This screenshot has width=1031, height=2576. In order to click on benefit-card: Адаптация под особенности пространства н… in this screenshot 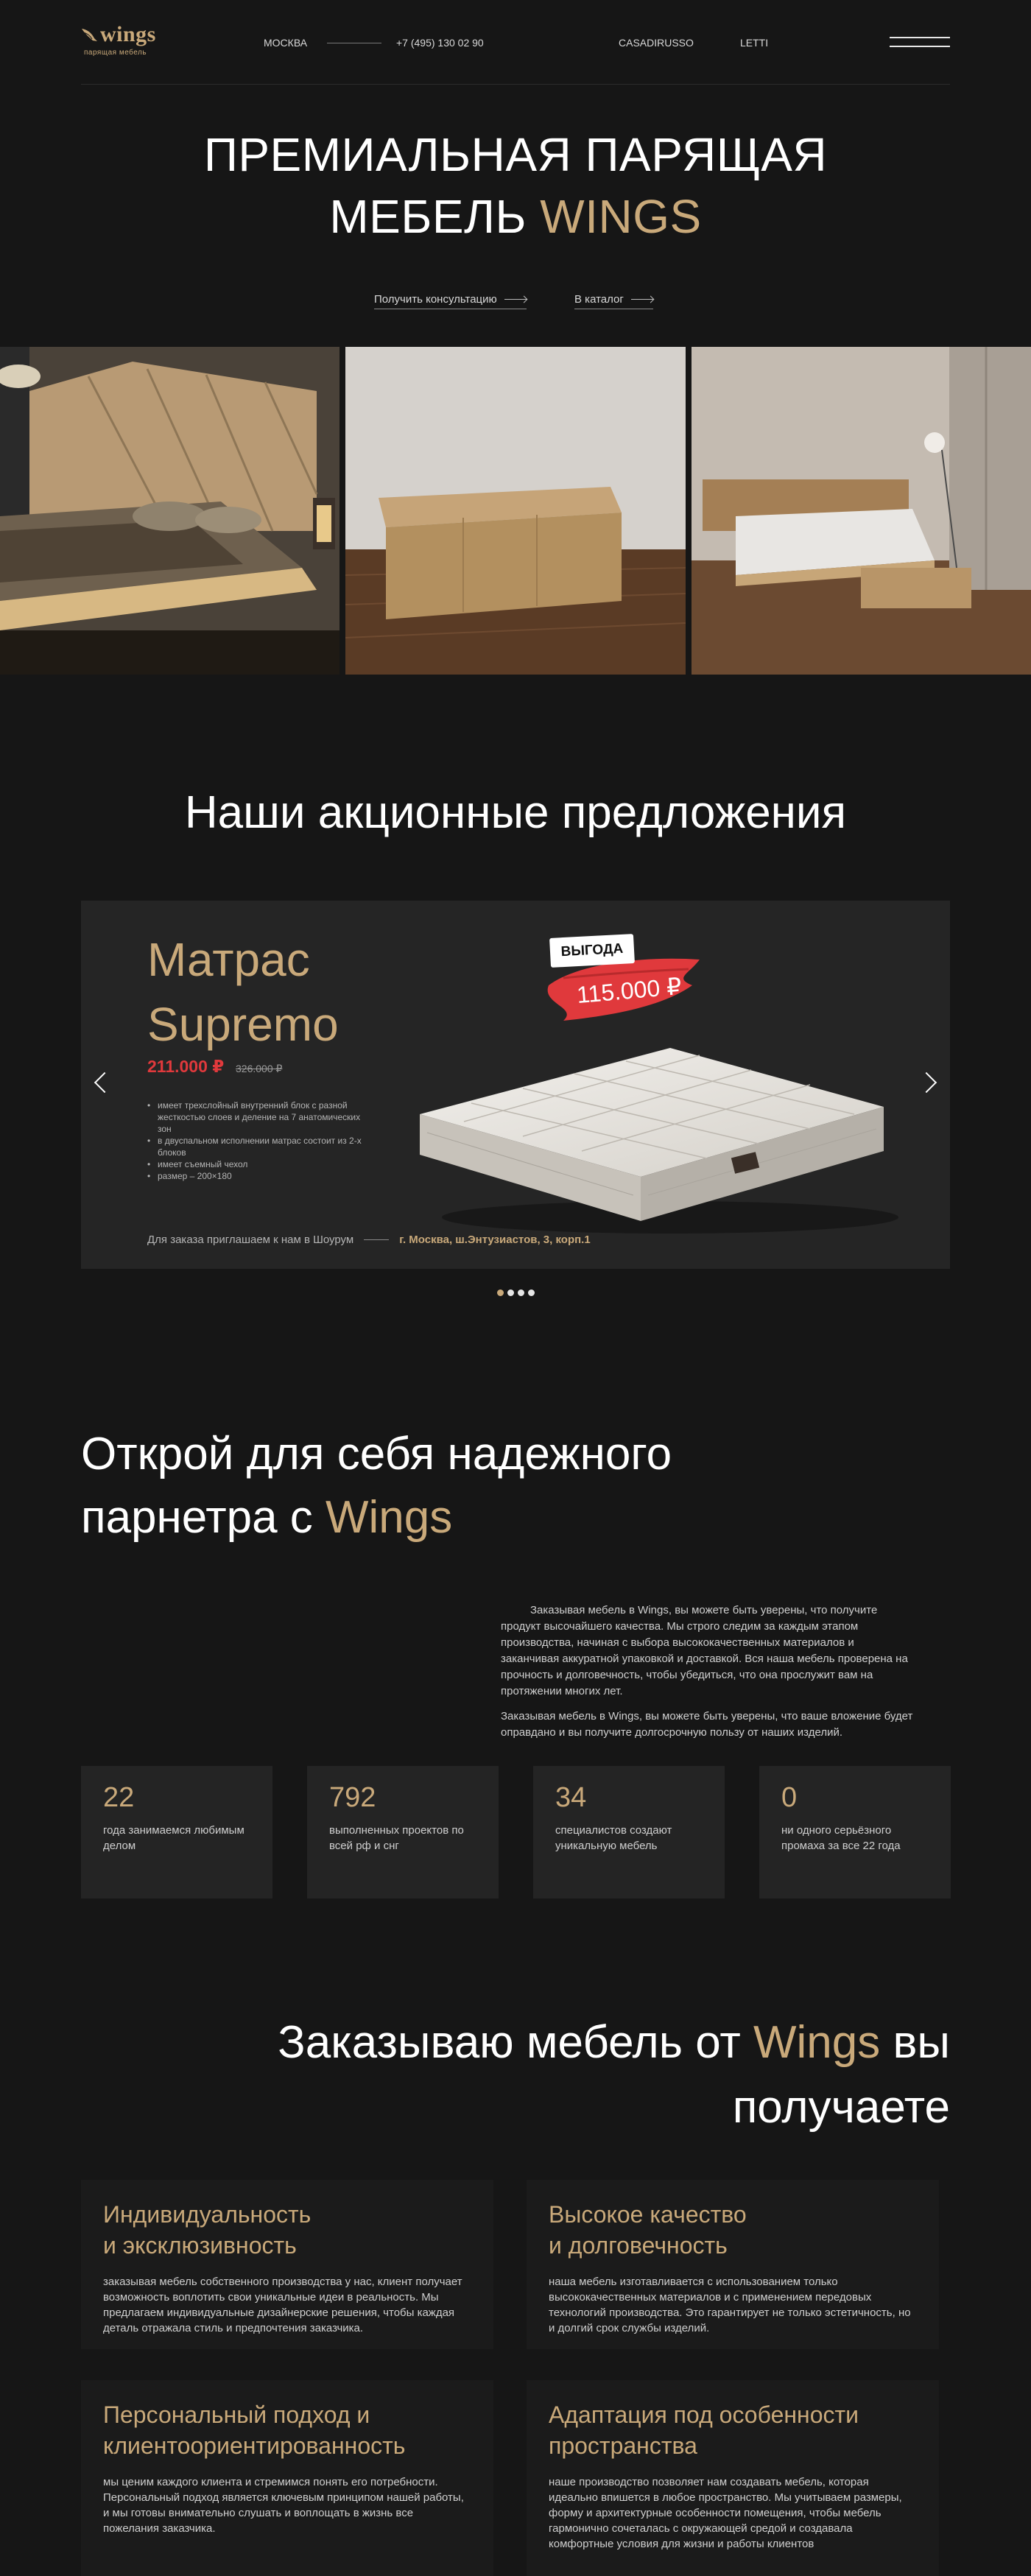, I will do `click(733, 2478)`.